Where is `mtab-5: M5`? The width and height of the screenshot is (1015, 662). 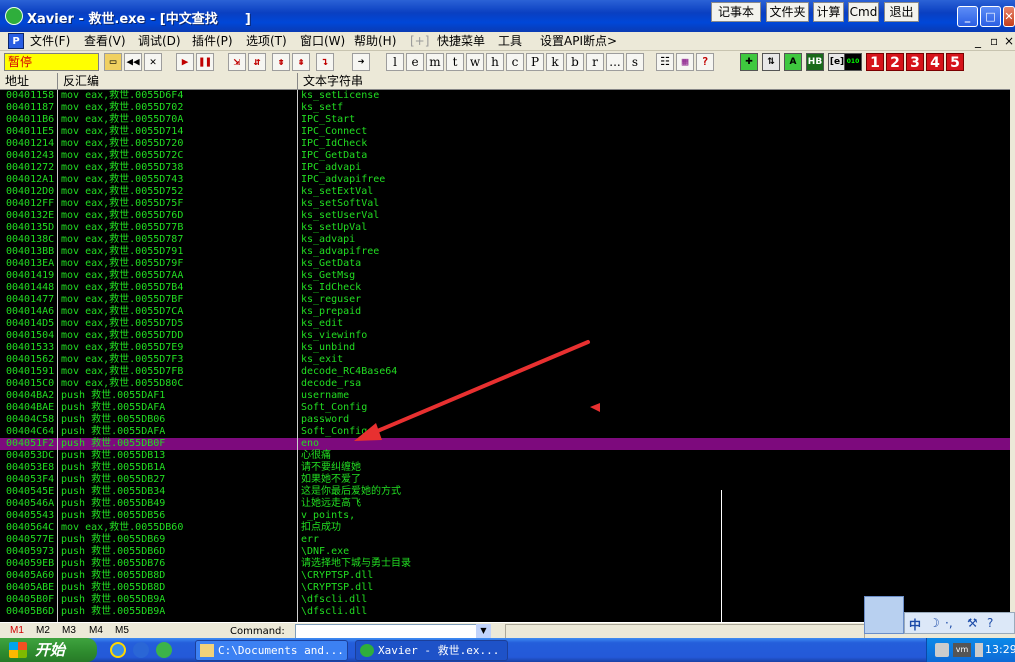 mtab-5: M5 is located at coordinates (122, 630).